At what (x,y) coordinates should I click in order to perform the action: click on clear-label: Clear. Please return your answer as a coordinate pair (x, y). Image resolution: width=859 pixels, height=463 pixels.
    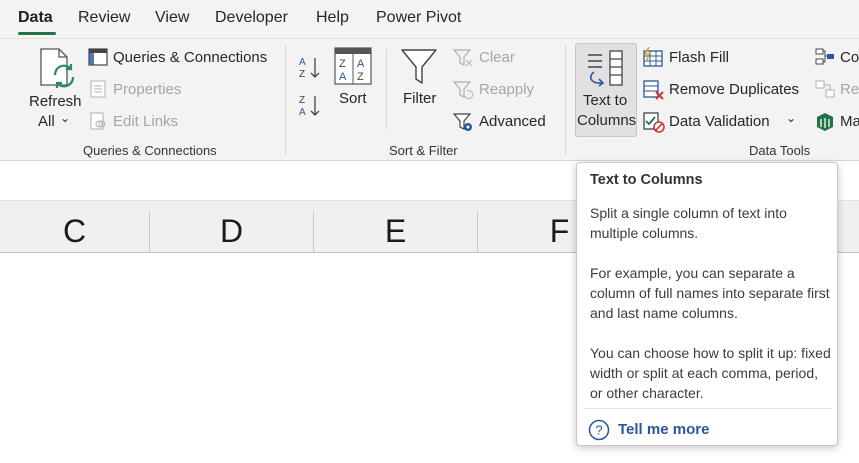
    Looking at the image, I should click on (497, 57).